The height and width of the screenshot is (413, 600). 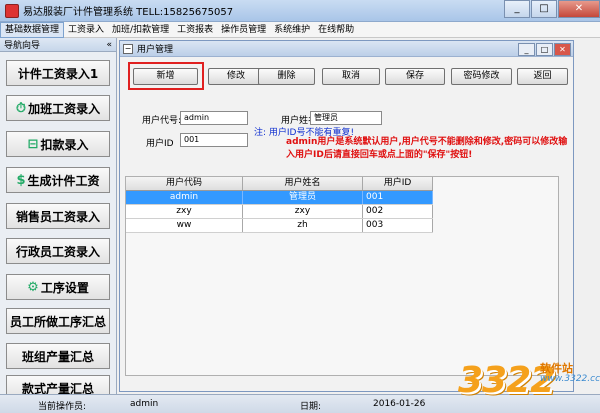 What do you see at coordinates (160, 144) in the screenshot?
I see `user-id-label: 用户ID` at bounding box center [160, 144].